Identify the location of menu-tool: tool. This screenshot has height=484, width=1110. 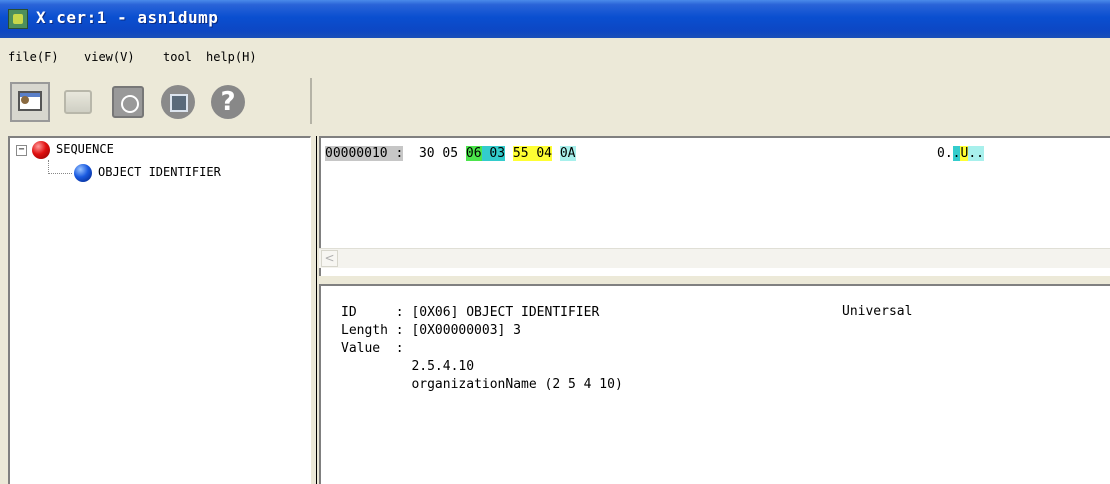
(177, 57).